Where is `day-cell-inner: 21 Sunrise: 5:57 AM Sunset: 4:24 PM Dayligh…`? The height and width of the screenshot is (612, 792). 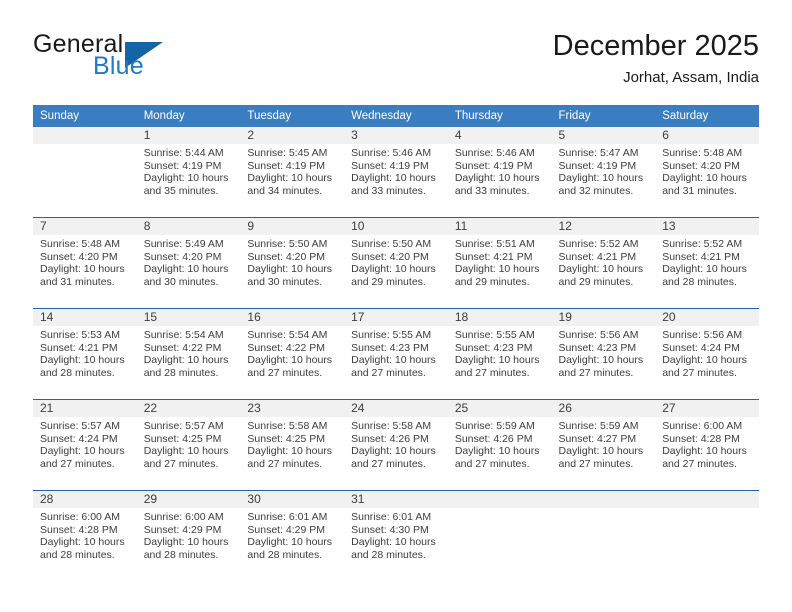 day-cell-inner: 21 Sunrise: 5:57 AM Sunset: 4:24 PM Dayligh… is located at coordinates (85, 445).